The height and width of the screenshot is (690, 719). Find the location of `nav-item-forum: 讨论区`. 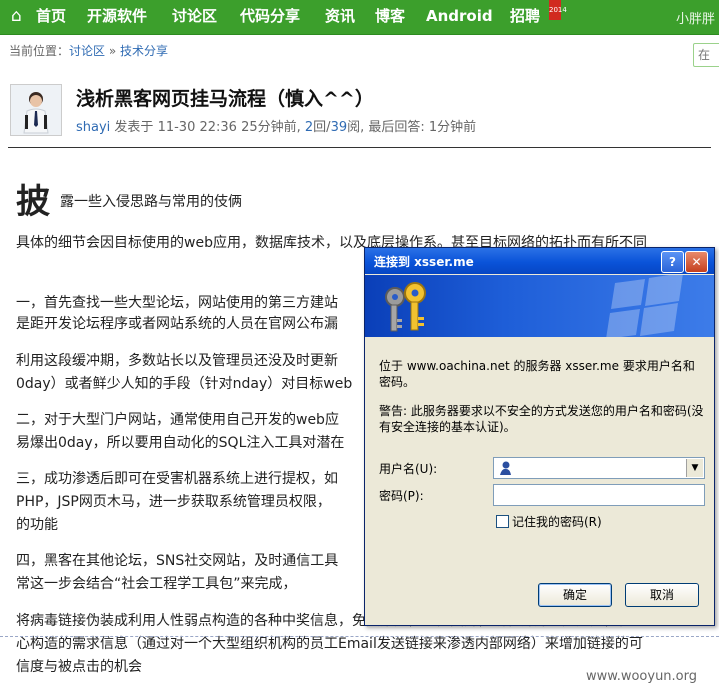

nav-item-forum: 讨论区 is located at coordinates (194, 16).